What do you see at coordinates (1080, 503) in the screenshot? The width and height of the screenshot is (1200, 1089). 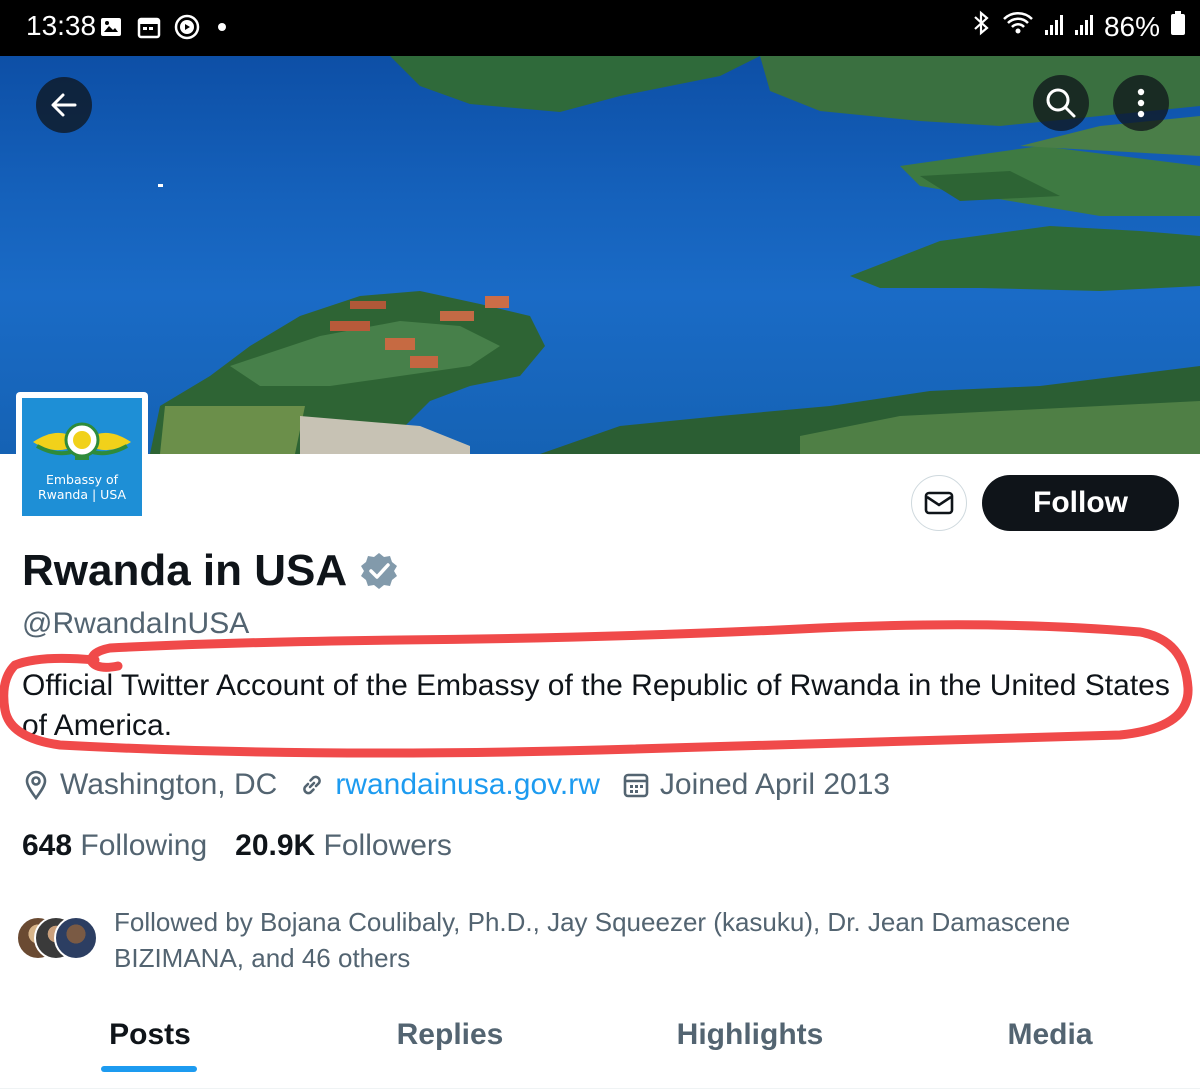 I see `follow-button: Follow` at bounding box center [1080, 503].